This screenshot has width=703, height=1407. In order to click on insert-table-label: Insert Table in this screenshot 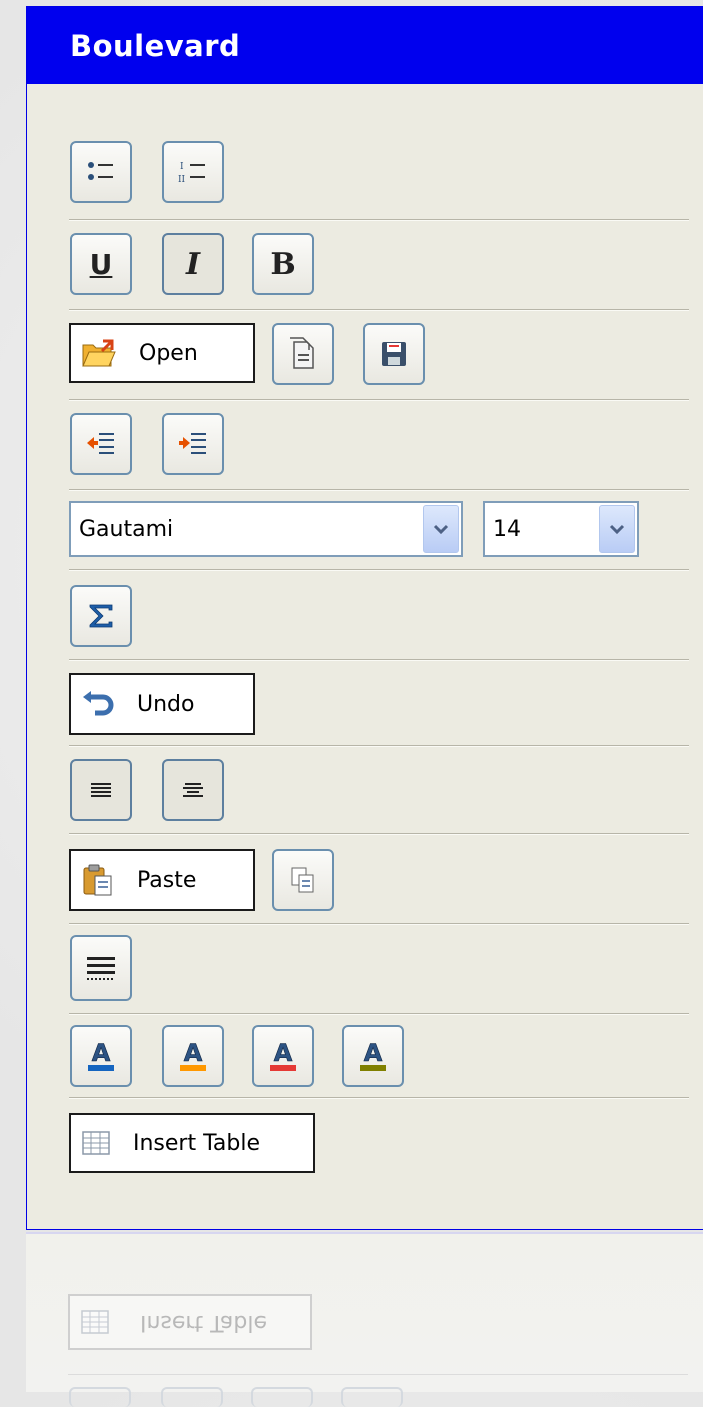, I will do `click(196, 1143)`.